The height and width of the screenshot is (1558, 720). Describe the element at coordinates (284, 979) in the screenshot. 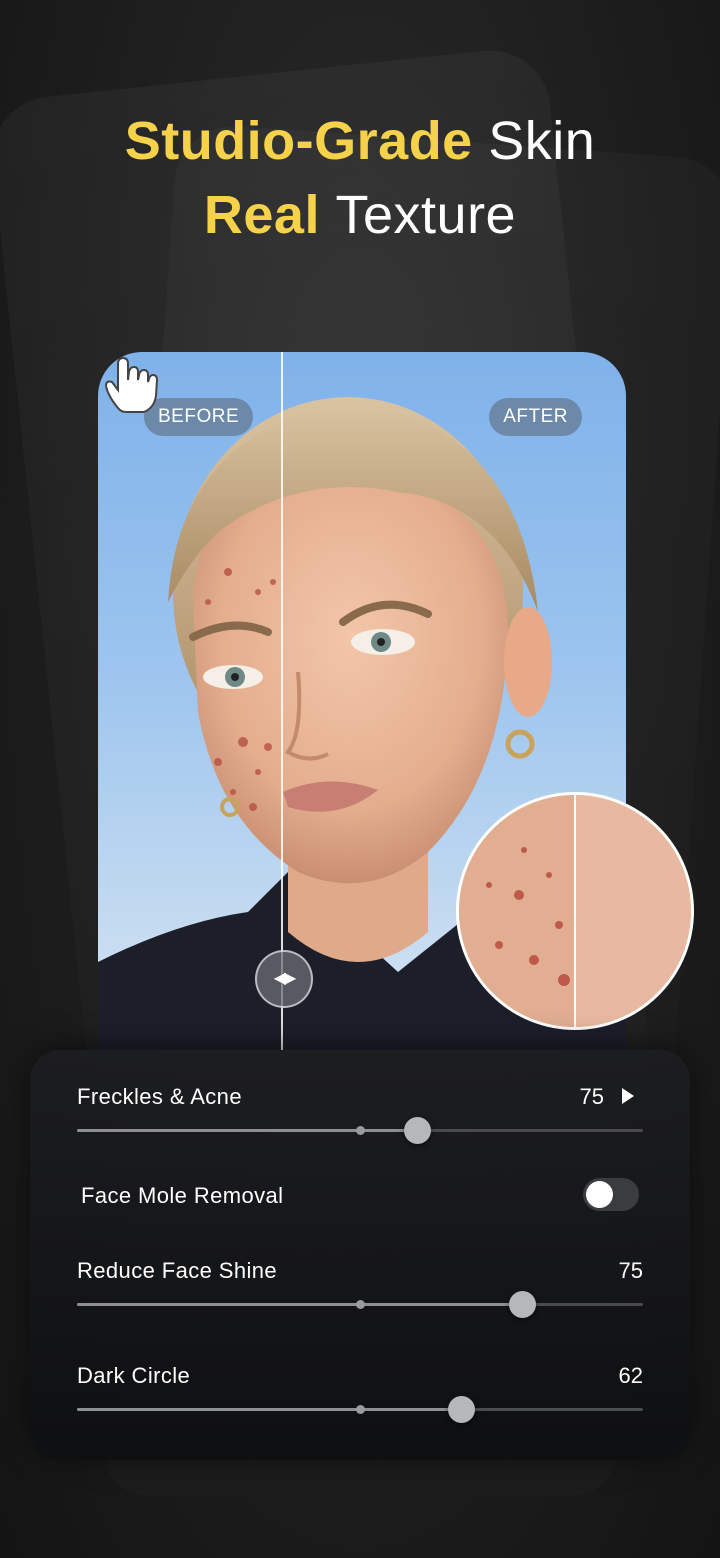

I see `compare-handle-icon: ◀▶` at that location.